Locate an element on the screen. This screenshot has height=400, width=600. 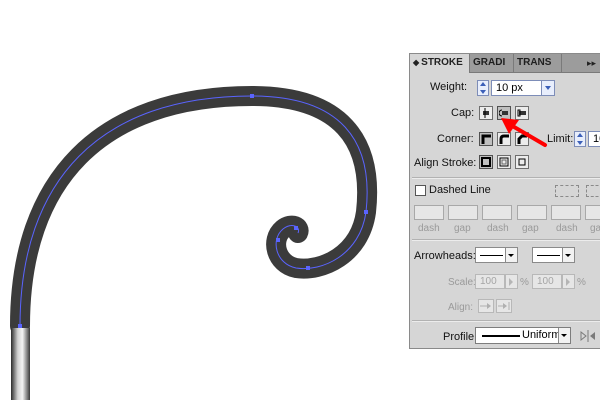
end-scale-field: 100 is located at coordinates (547, 281).